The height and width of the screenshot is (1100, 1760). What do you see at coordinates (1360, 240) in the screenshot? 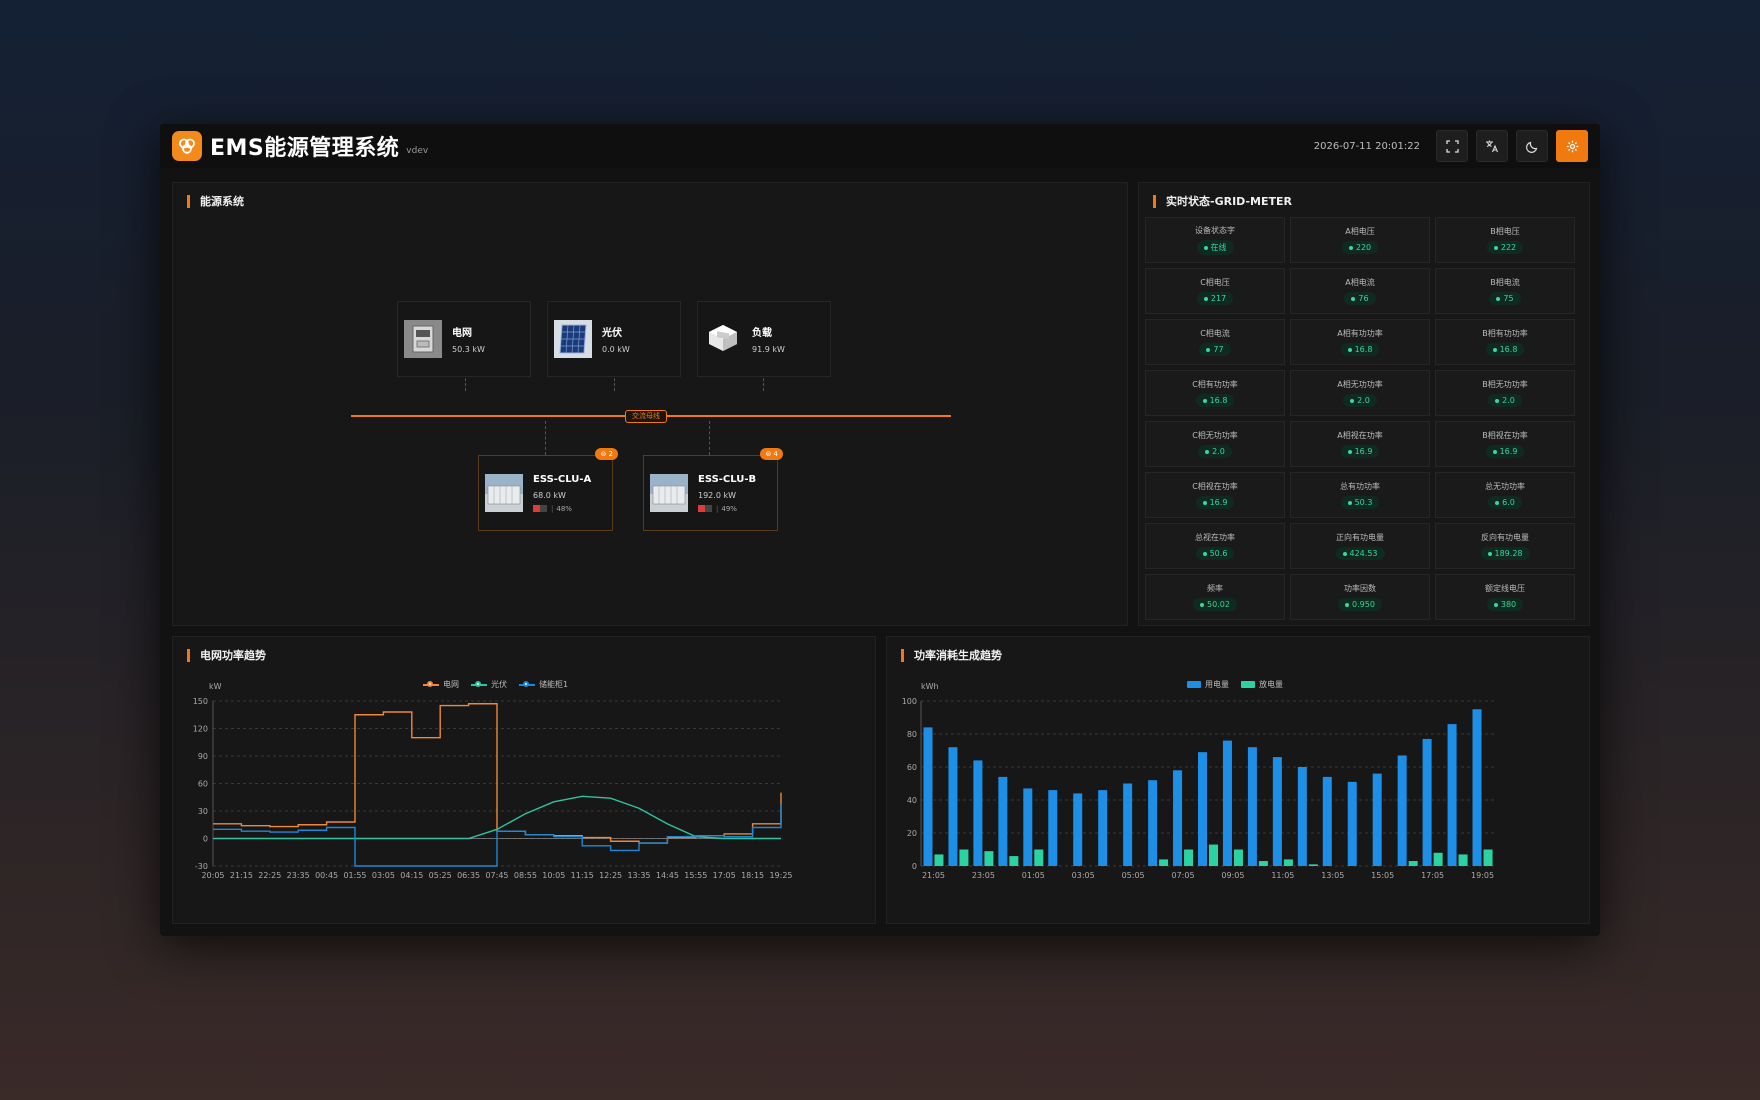
I see `meter-cell: A相电压 220` at bounding box center [1360, 240].